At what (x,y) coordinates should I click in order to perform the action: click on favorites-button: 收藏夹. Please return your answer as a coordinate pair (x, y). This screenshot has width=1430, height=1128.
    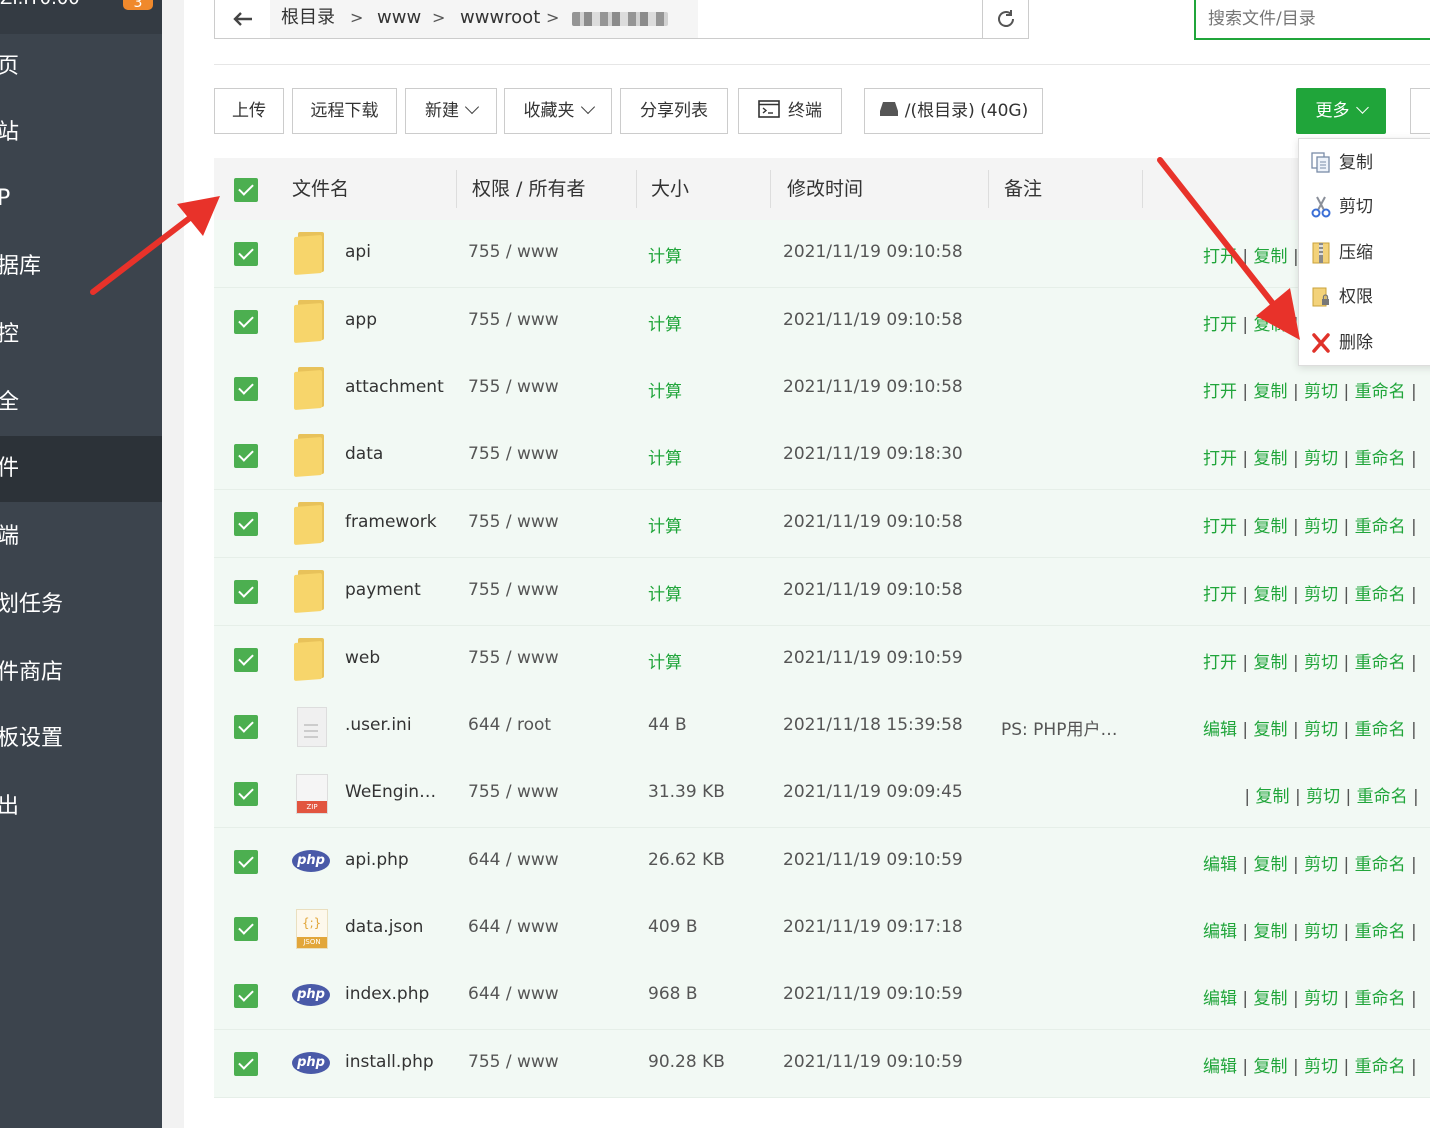
    Looking at the image, I should click on (558, 111).